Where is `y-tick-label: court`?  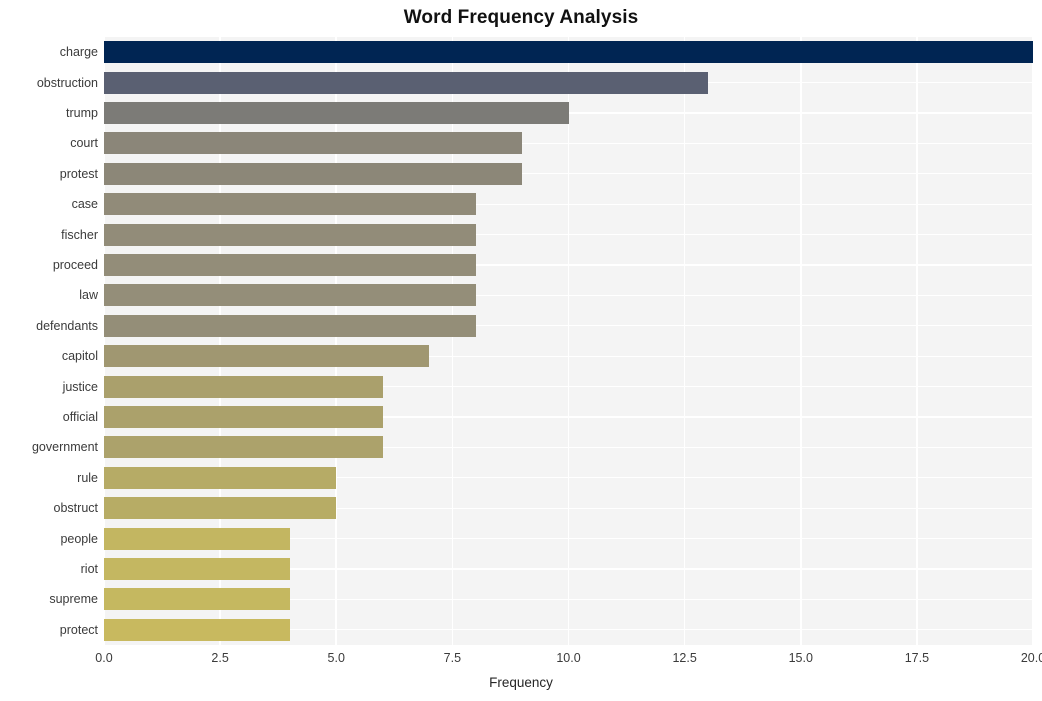 y-tick-label: court is located at coordinates (84, 143).